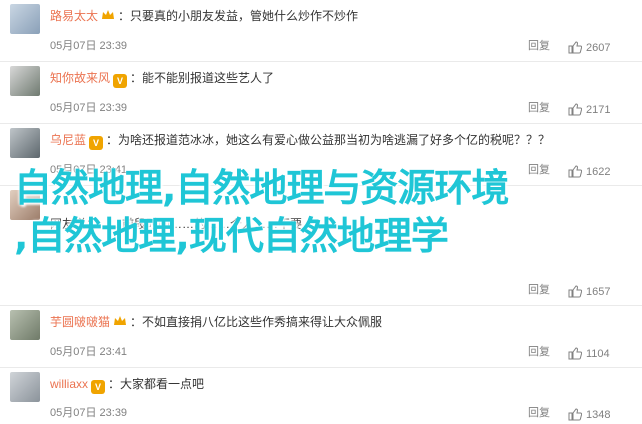 The image size is (642, 424). Describe the element at coordinates (208, 78) in the screenshot. I see `comment-text: 能不能别报道这些艺人了` at that location.